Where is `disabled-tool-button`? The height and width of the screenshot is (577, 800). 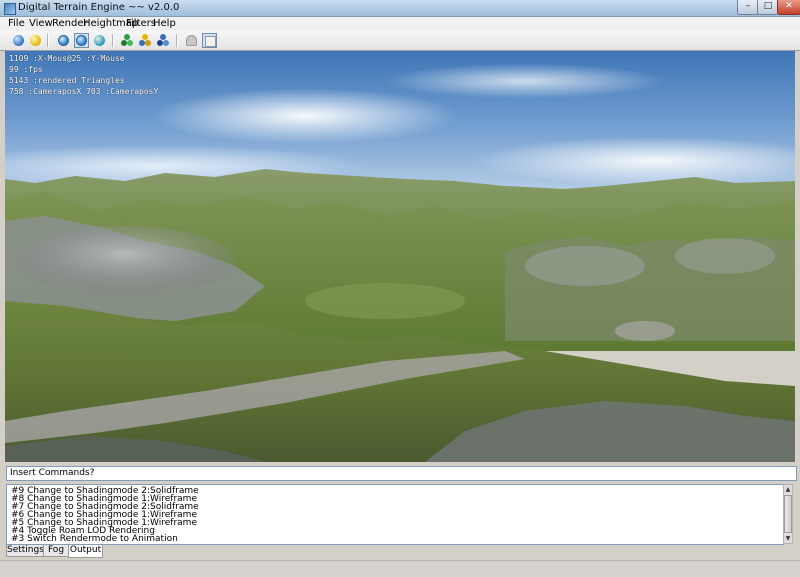
disabled-tool-button is located at coordinates (191, 40).